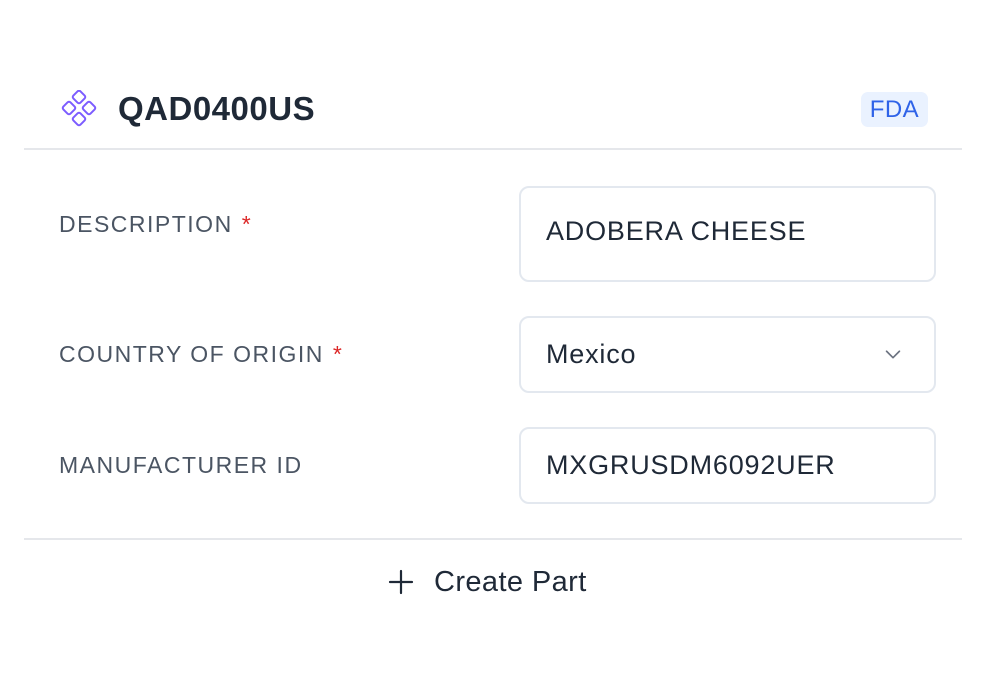  Describe the element at coordinates (401, 582) in the screenshot. I see `plus-icon` at that location.